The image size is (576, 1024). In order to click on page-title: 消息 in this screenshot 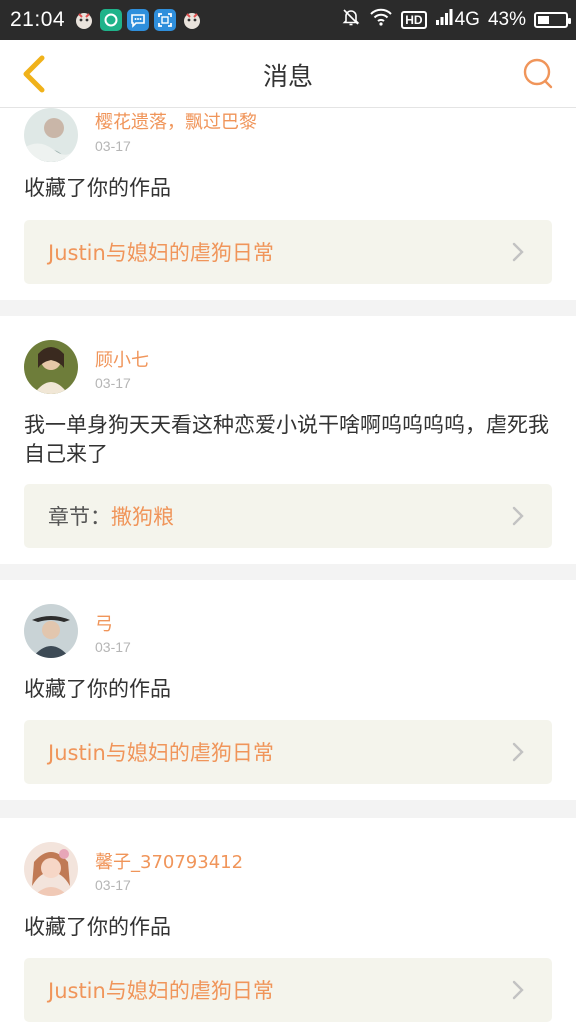, I will do `click(287, 76)`.